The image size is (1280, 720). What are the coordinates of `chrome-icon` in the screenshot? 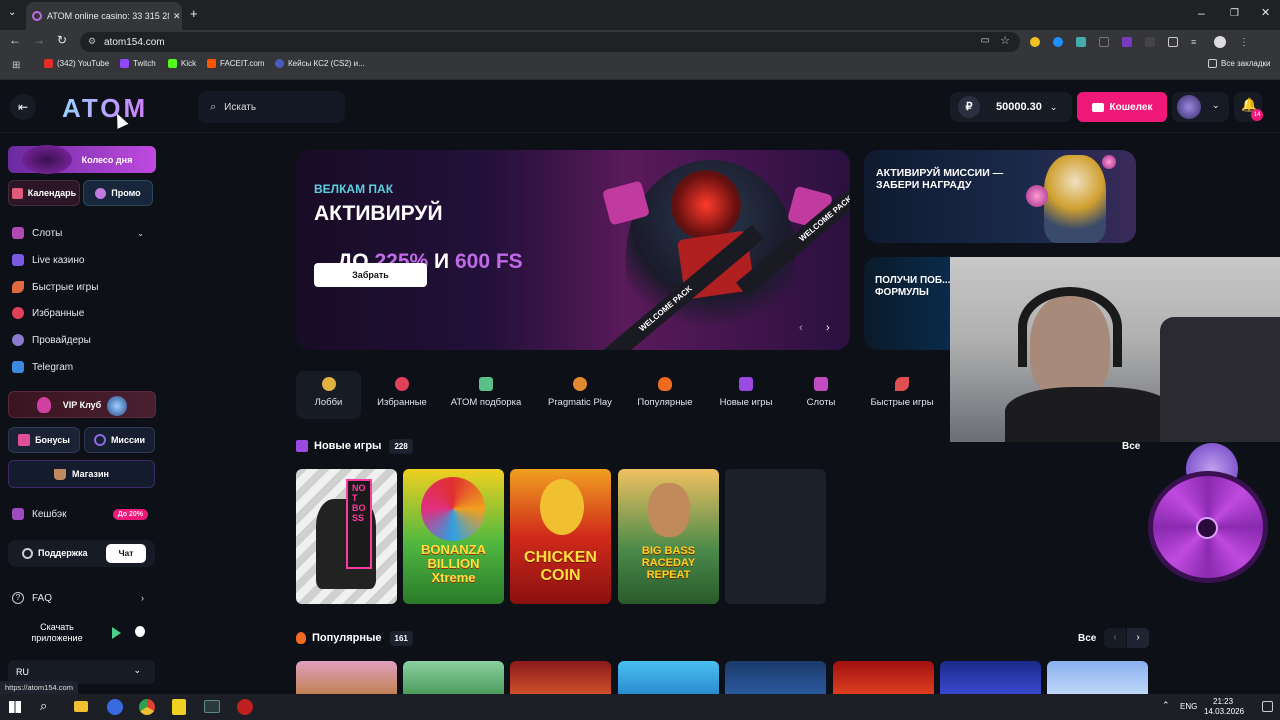 It's located at (147, 707).